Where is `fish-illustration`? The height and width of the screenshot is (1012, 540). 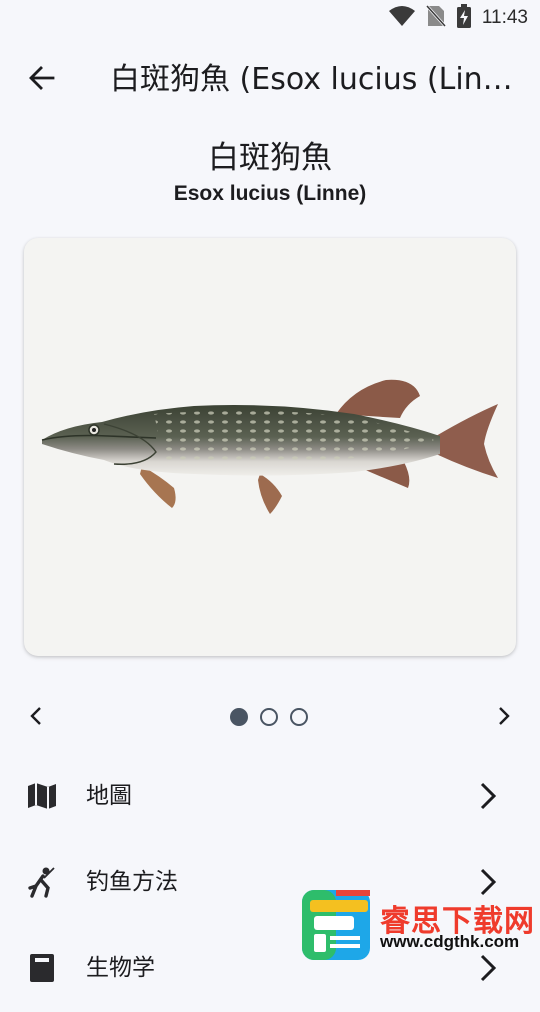
fish-illustration is located at coordinates (269, 446).